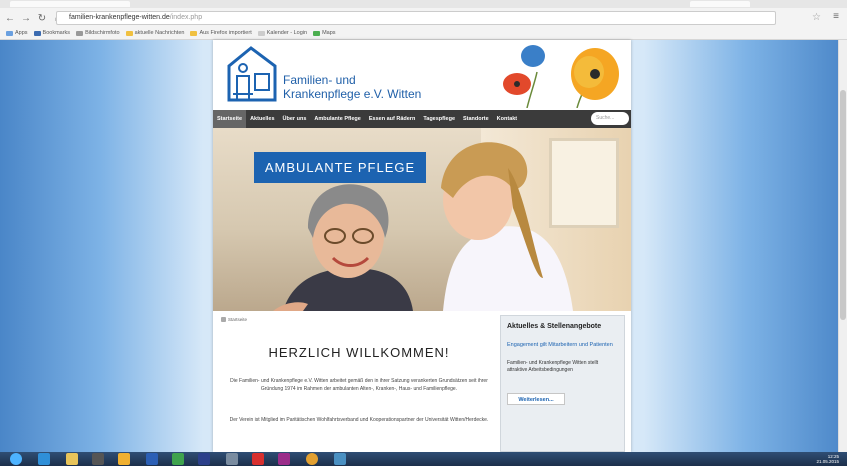 This screenshot has height=466, width=847. What do you see at coordinates (337, 119) in the screenshot?
I see `nav-ambulante-pflege: Ambulante Pflege` at bounding box center [337, 119].